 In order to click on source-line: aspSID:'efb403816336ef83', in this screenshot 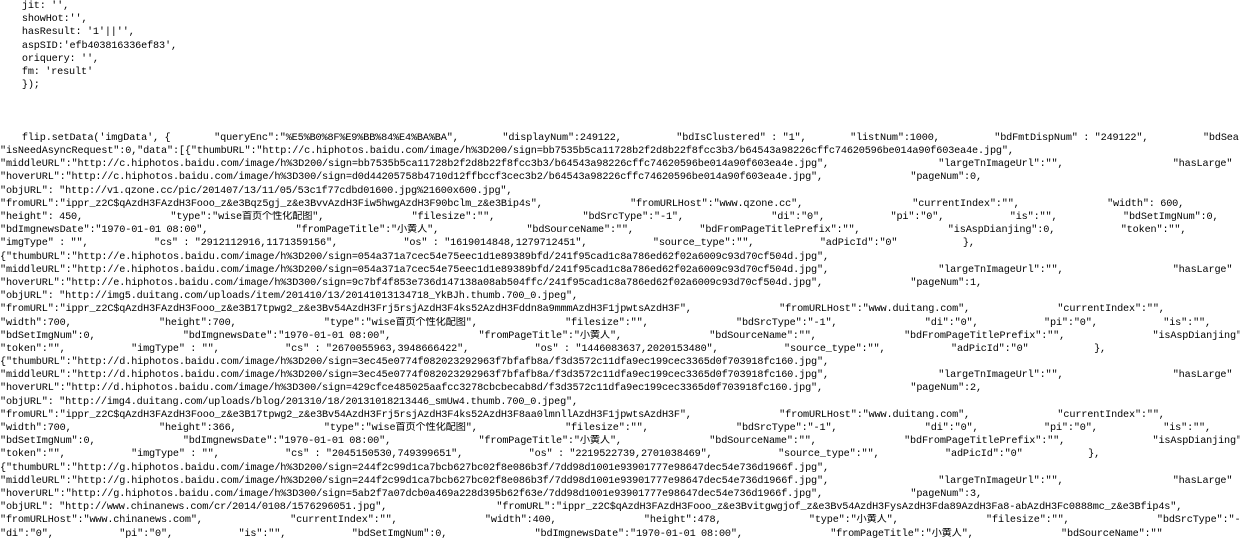, I will do `click(88, 46)`.